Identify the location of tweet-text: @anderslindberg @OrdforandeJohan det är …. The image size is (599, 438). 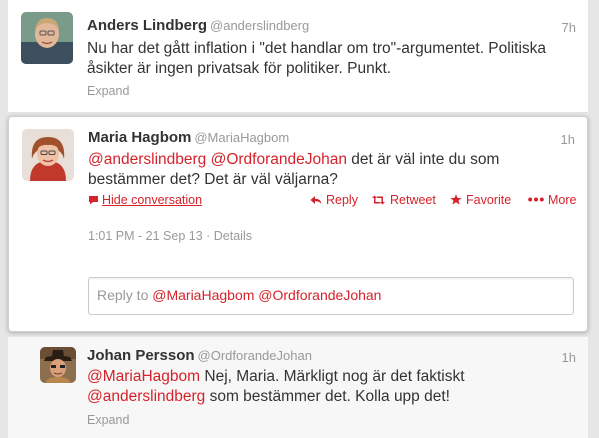
(293, 170).